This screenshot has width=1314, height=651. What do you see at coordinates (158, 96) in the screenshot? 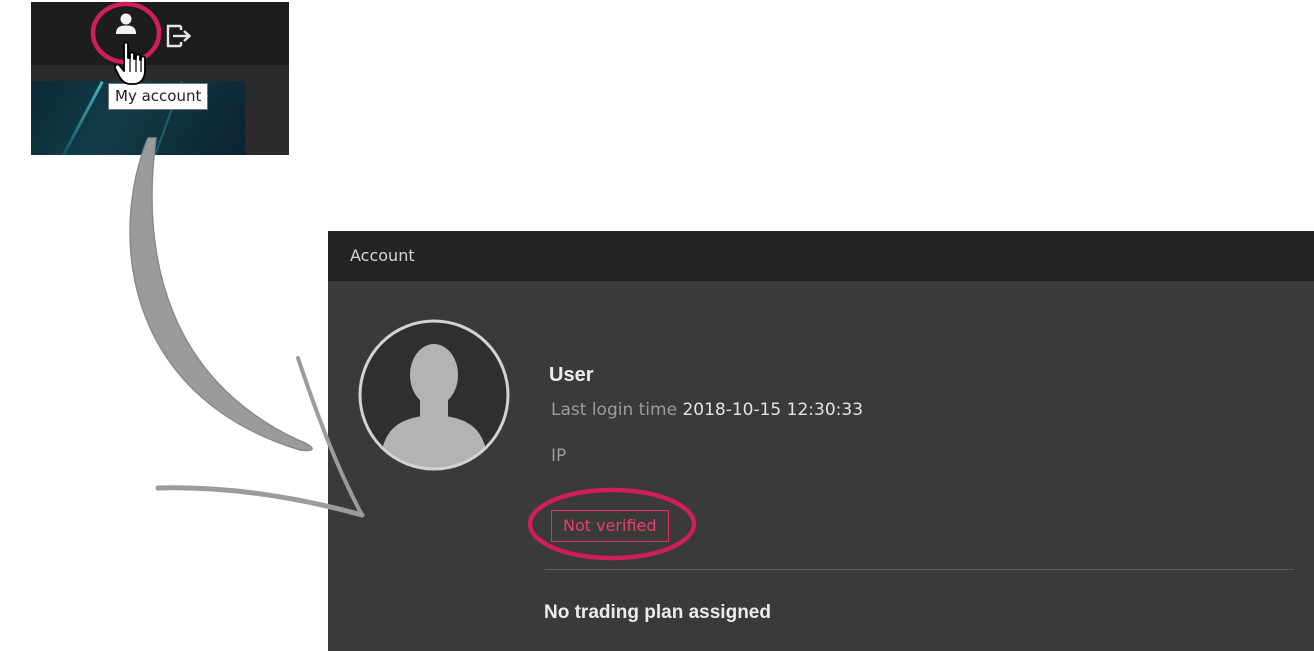
I see `my-account-tooltip: My account` at bounding box center [158, 96].